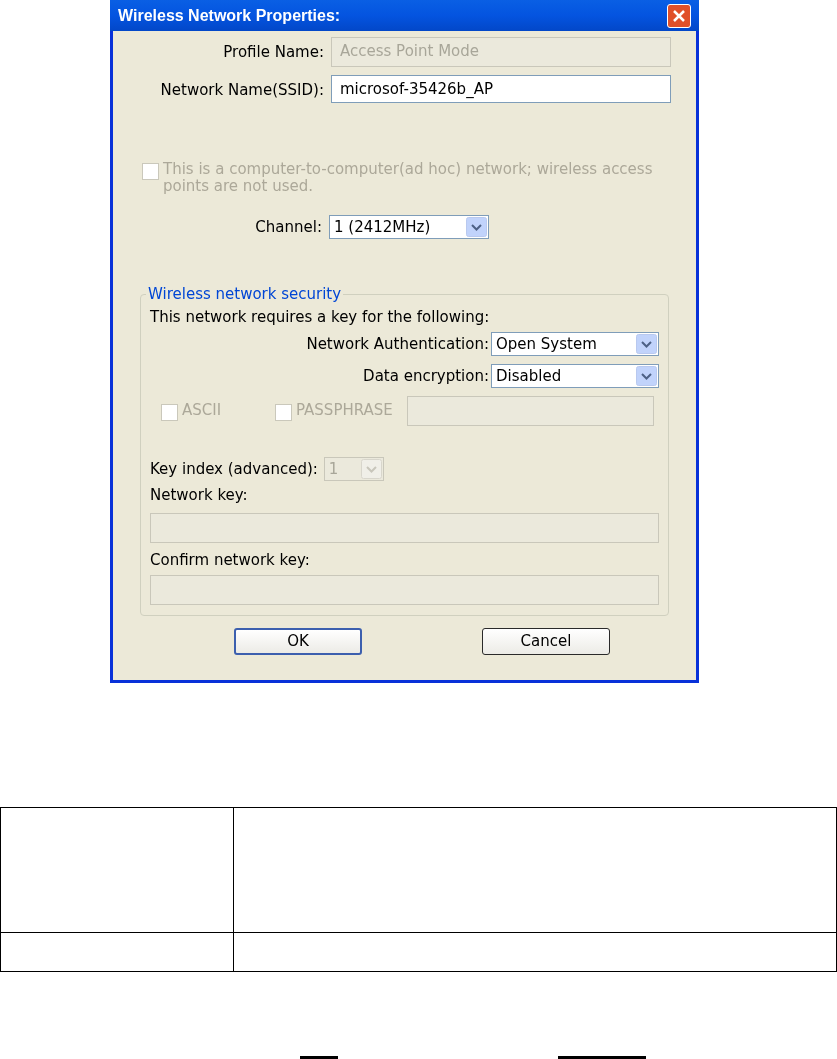 The height and width of the screenshot is (1059, 837). I want to click on field-label: Profile Name:, so click(273, 52).